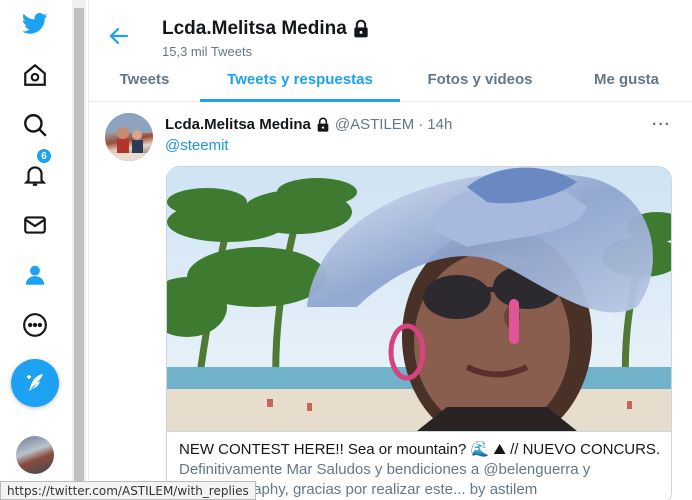 The height and width of the screenshot is (500, 692). Describe the element at coordinates (128, 490) in the screenshot. I see `browser-status-url: https://twitter.com/ASTILEM/with_replies` at that location.